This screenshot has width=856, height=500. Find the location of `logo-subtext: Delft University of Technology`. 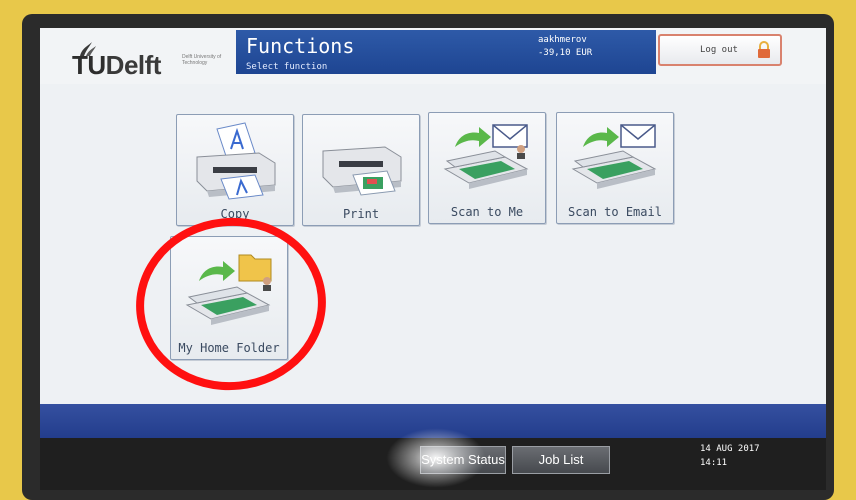

logo-subtext: Delft University of Technology is located at coordinates (202, 60).